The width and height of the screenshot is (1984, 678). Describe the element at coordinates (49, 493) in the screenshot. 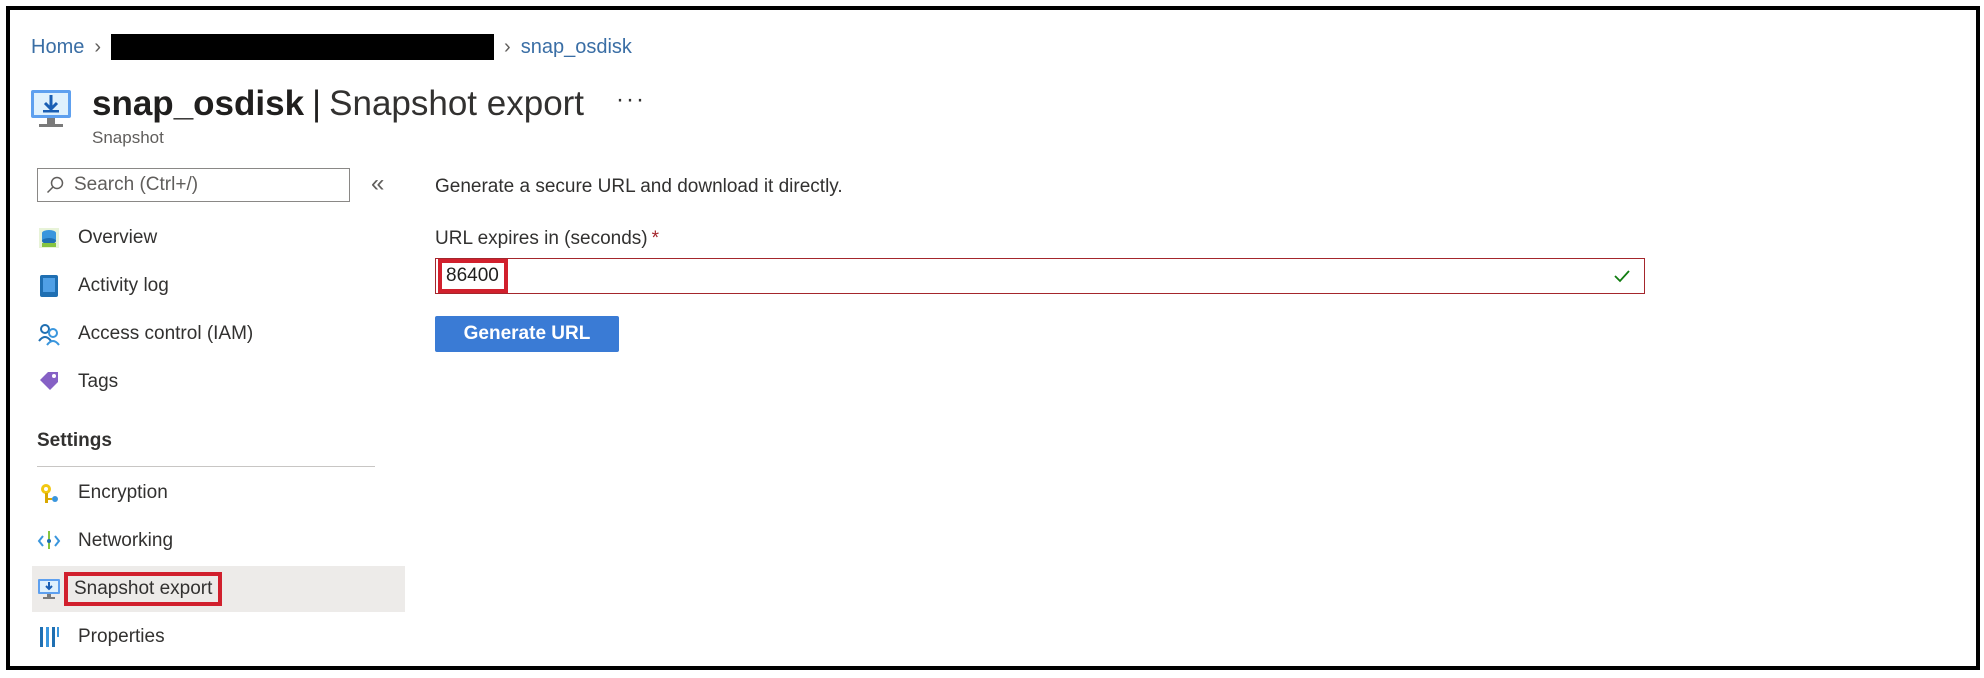

I see `key-icon` at that location.